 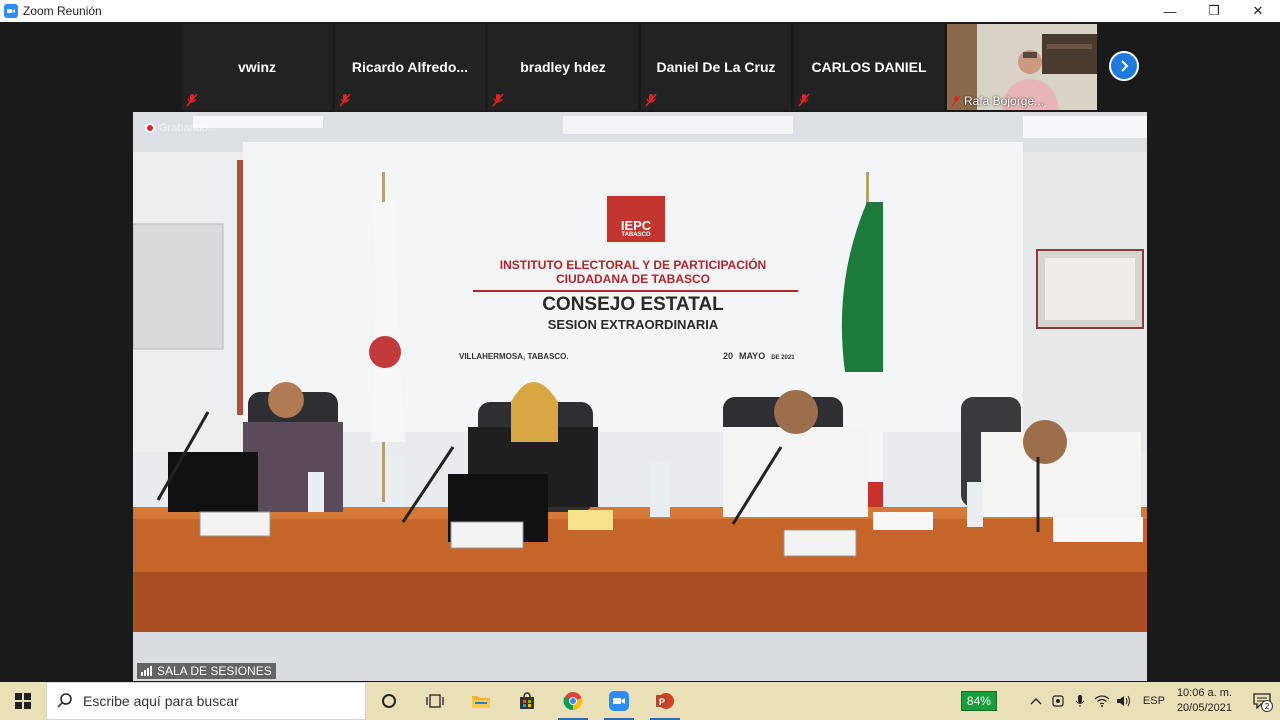 What do you see at coordinates (1058, 701) in the screenshot?
I see `meet-now-icon` at bounding box center [1058, 701].